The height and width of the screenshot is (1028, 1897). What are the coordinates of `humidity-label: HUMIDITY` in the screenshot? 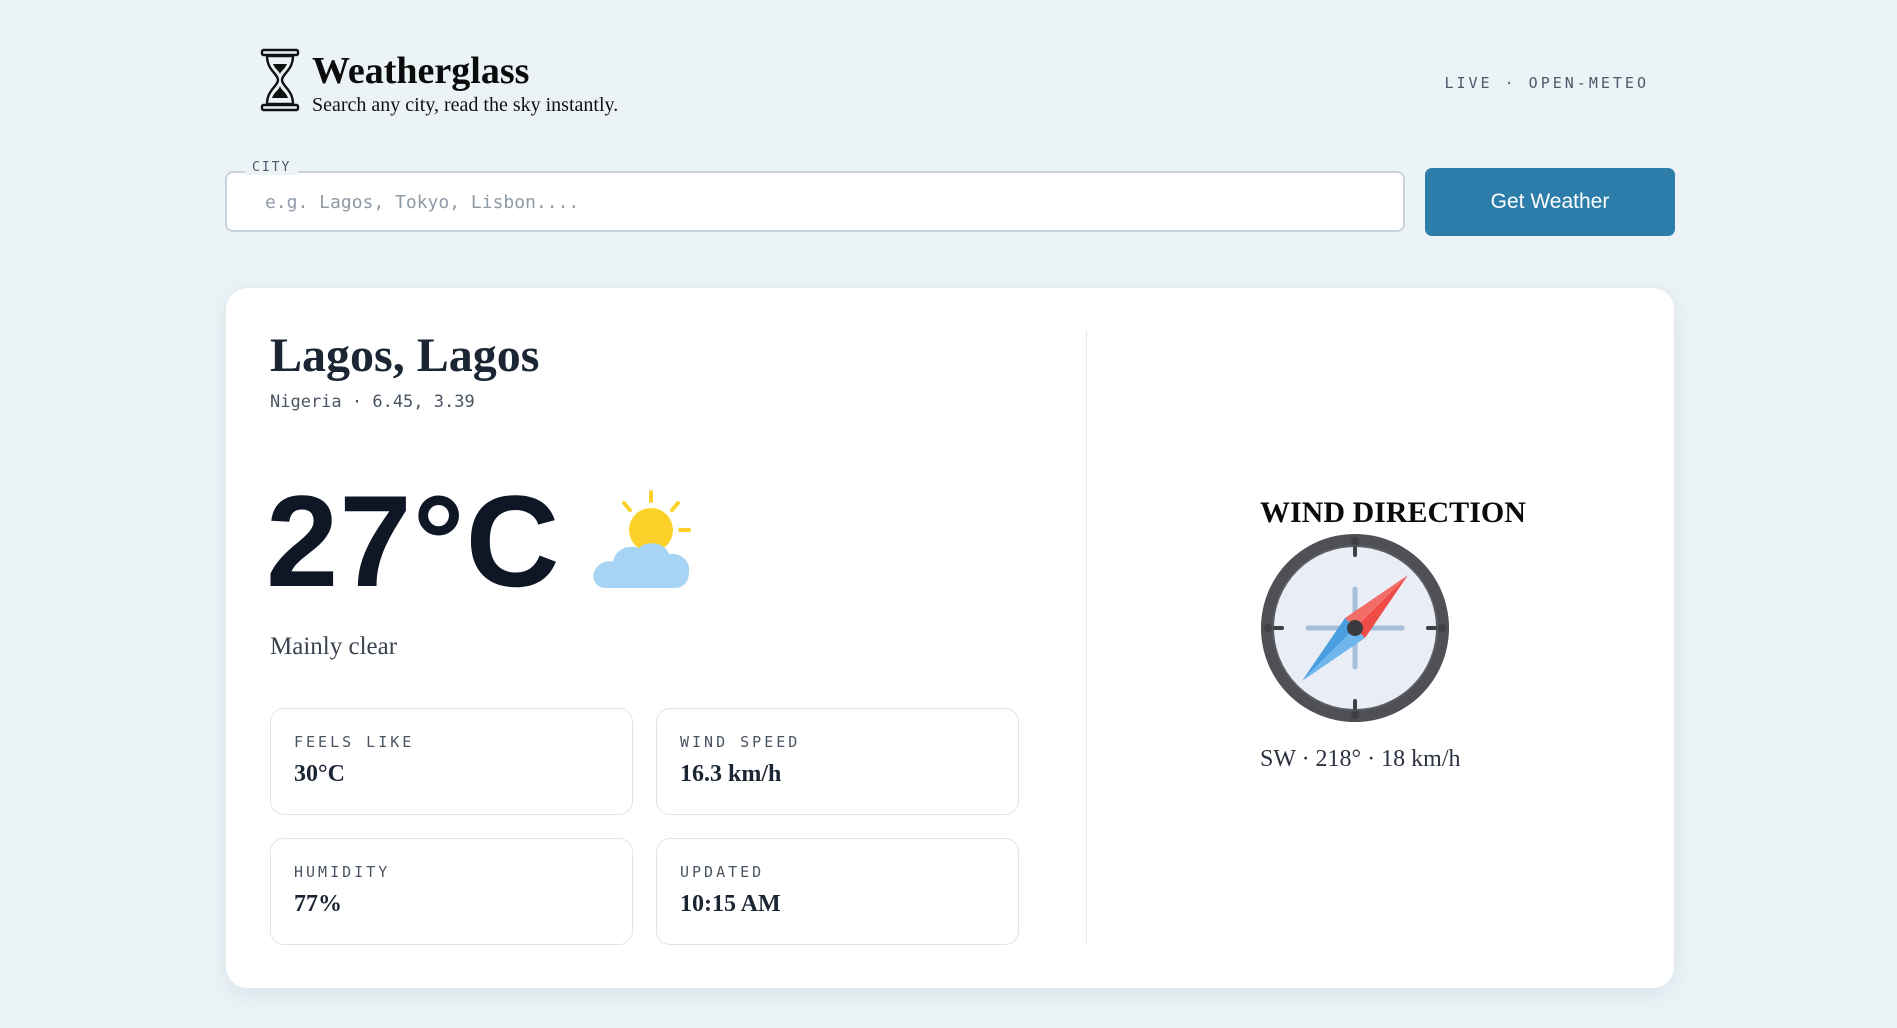 It's located at (342, 872).